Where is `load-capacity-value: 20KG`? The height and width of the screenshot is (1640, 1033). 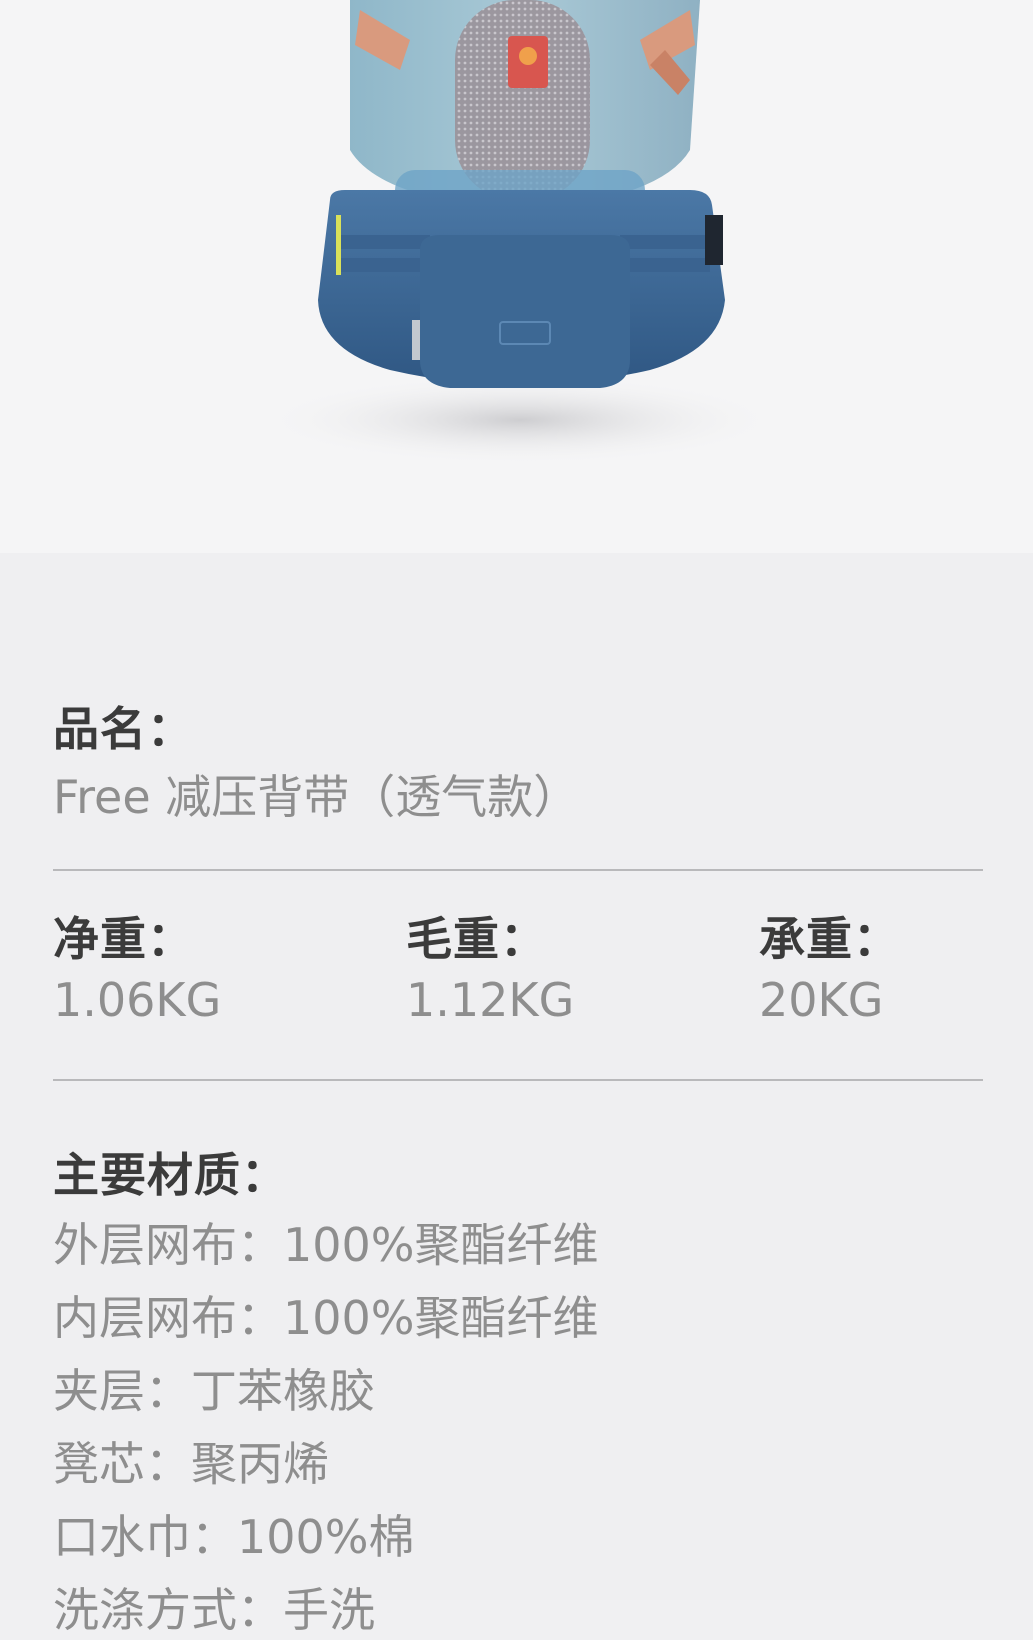
load-capacity-value: 20KG is located at coordinates (821, 1000).